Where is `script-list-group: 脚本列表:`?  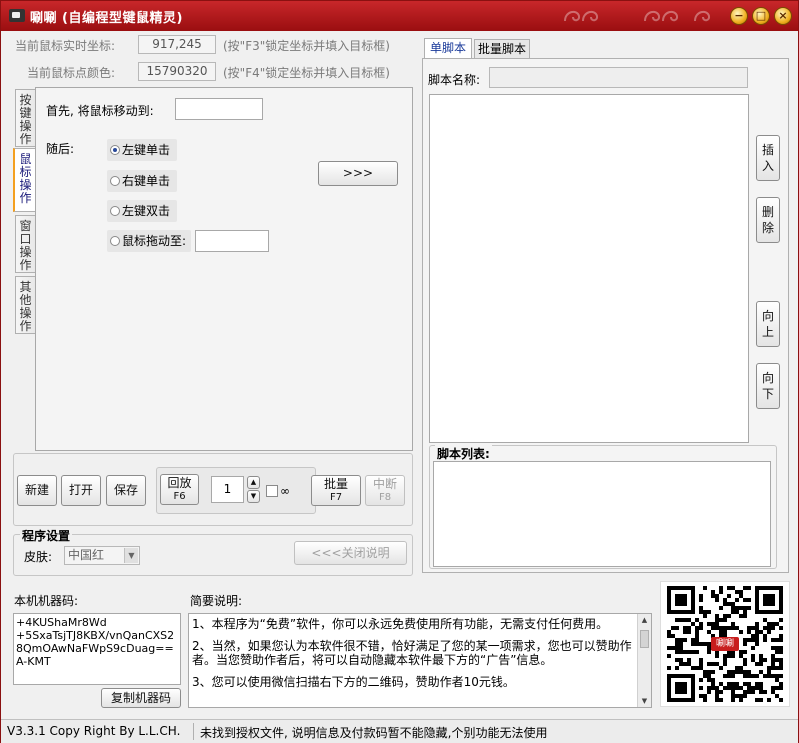
script-list-group: 脚本列表: is located at coordinates (603, 507).